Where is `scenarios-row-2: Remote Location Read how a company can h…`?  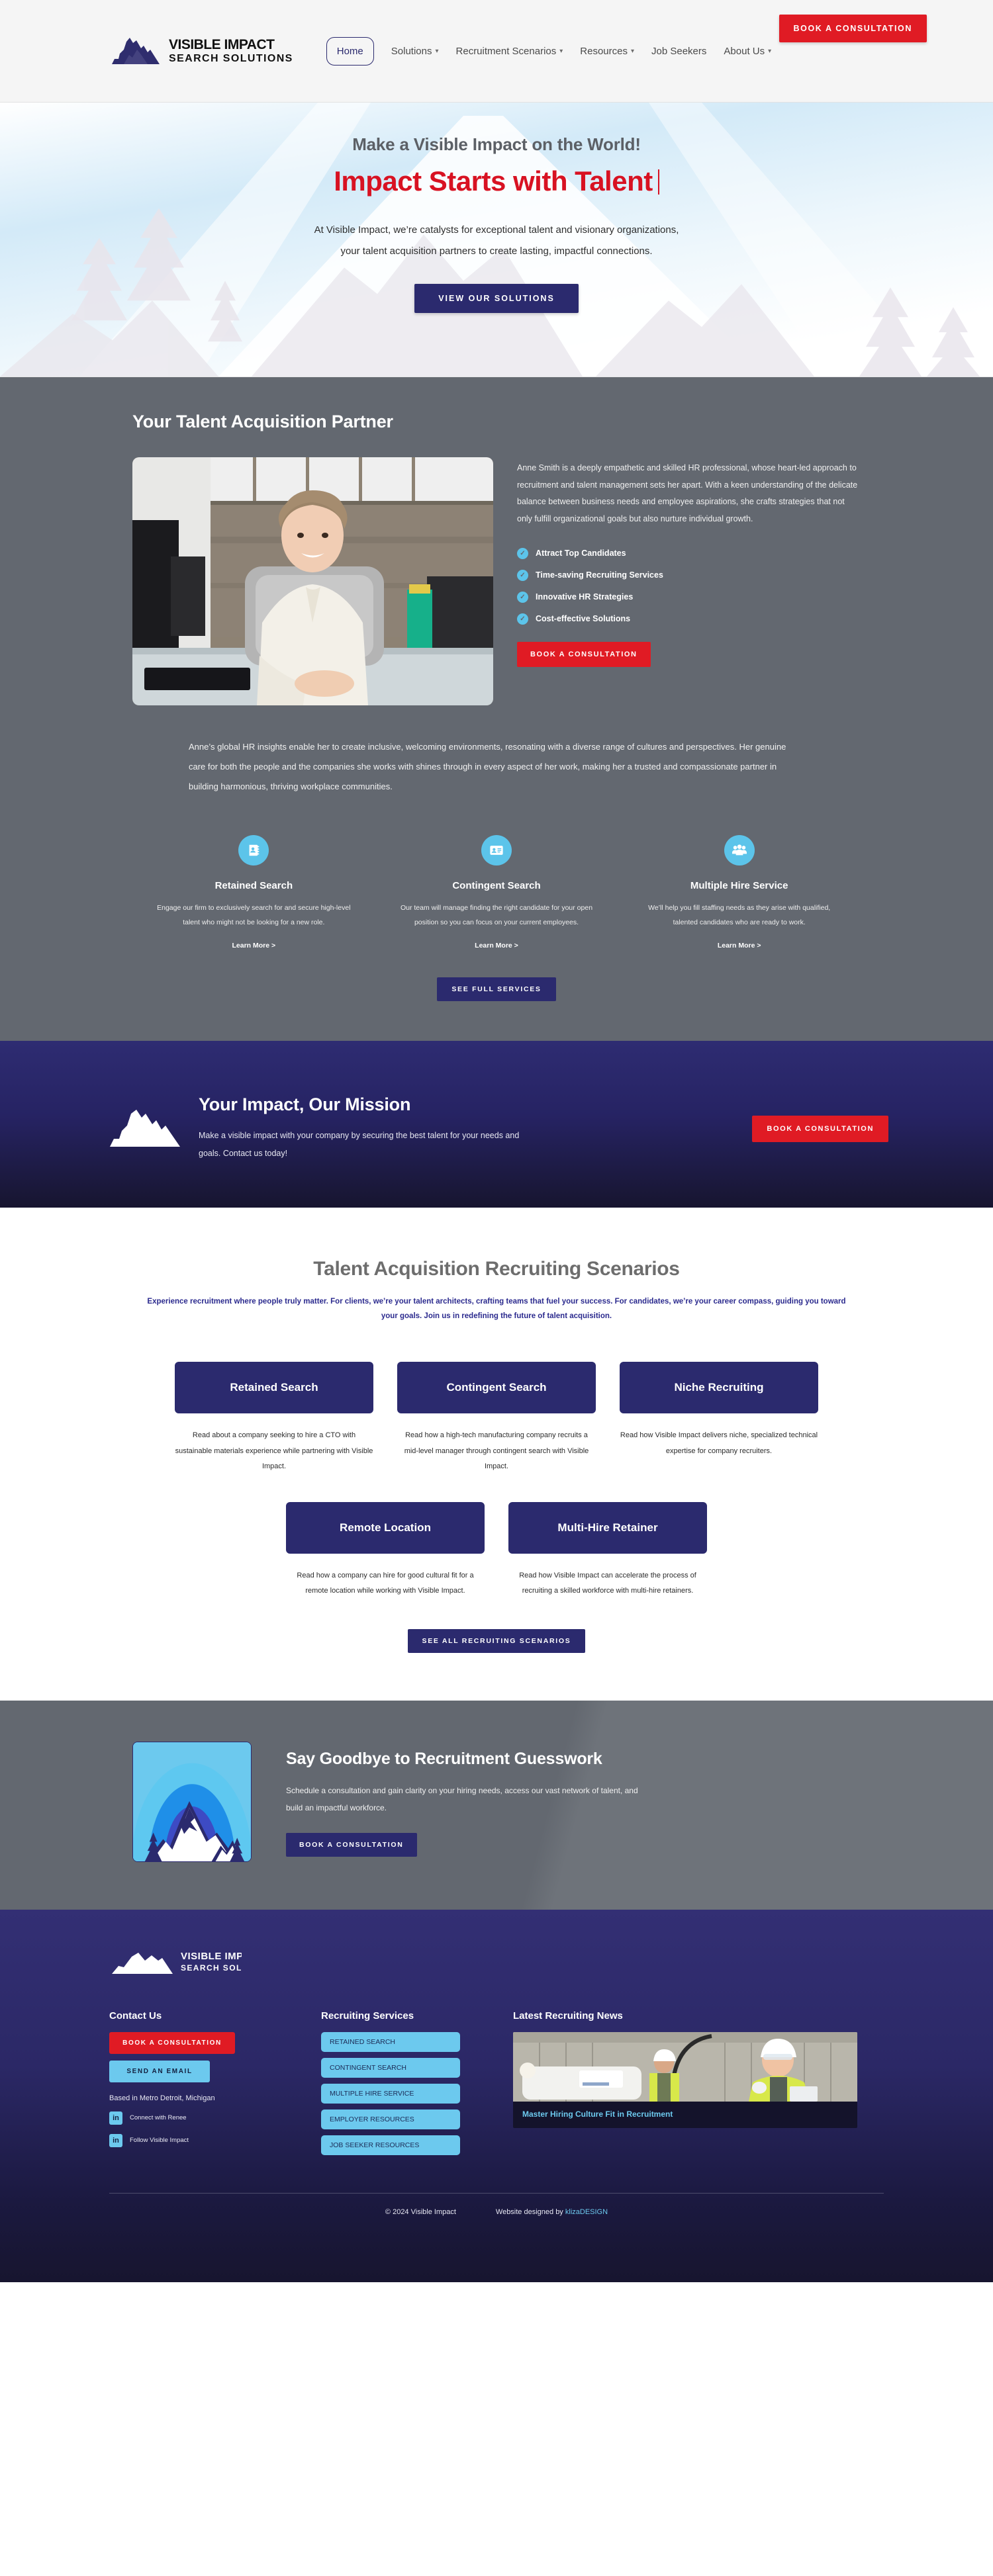
scenarios-row-2: Remote Location Read how a company can h… is located at coordinates (496, 1550).